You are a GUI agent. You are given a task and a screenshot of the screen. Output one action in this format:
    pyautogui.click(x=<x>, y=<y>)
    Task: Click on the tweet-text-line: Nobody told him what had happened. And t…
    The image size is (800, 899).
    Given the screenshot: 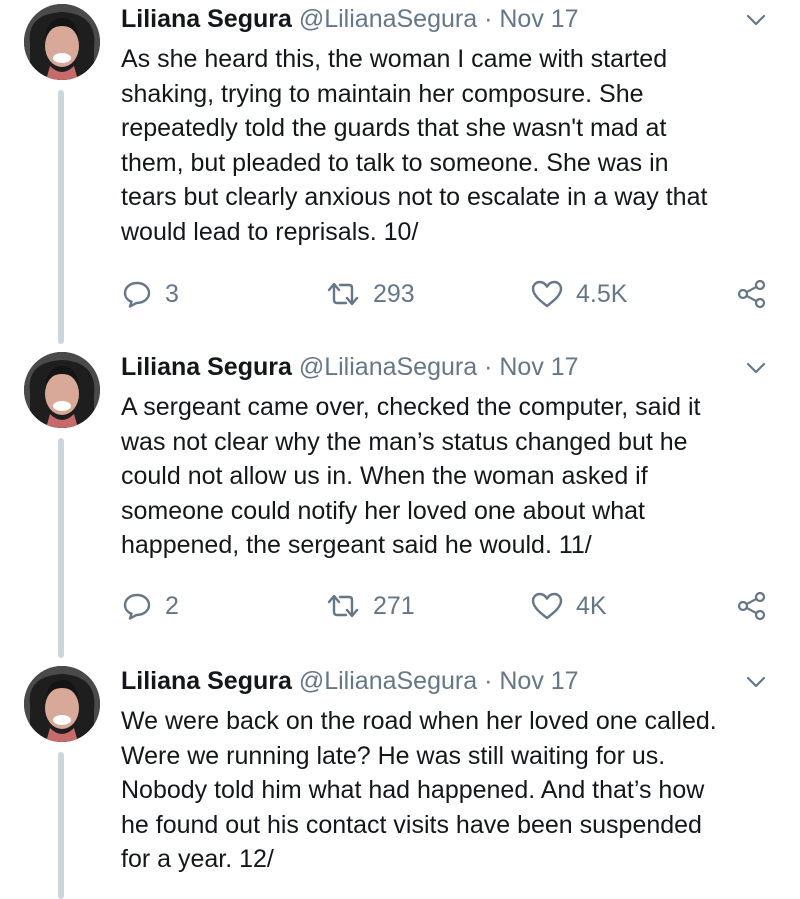 What is the action you would take?
    pyautogui.click(x=413, y=790)
    